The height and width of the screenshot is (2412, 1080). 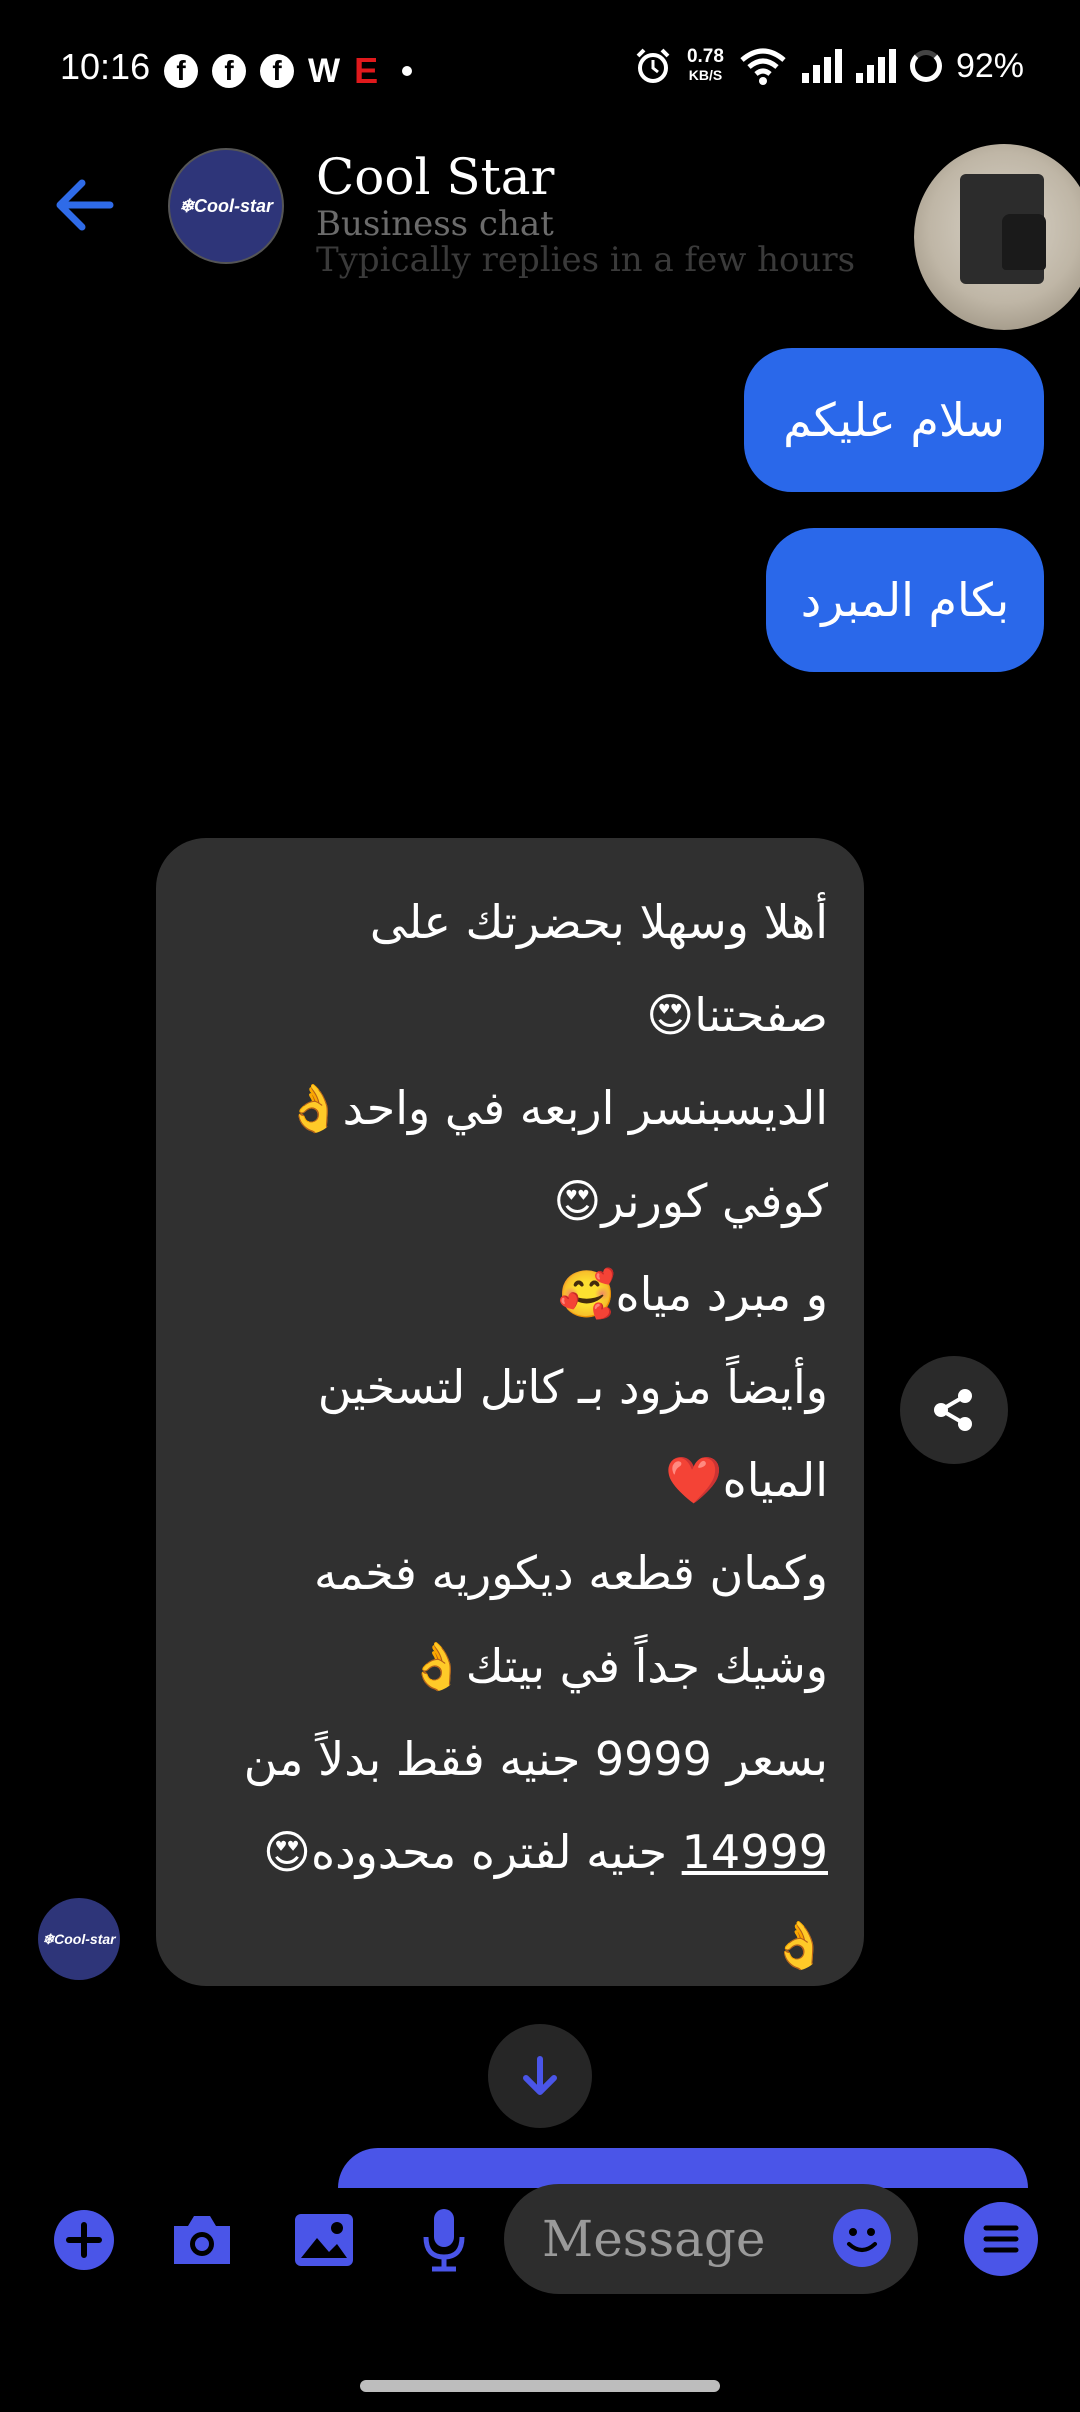 I want to click on microphone-icon, so click(x=444, y=2240).